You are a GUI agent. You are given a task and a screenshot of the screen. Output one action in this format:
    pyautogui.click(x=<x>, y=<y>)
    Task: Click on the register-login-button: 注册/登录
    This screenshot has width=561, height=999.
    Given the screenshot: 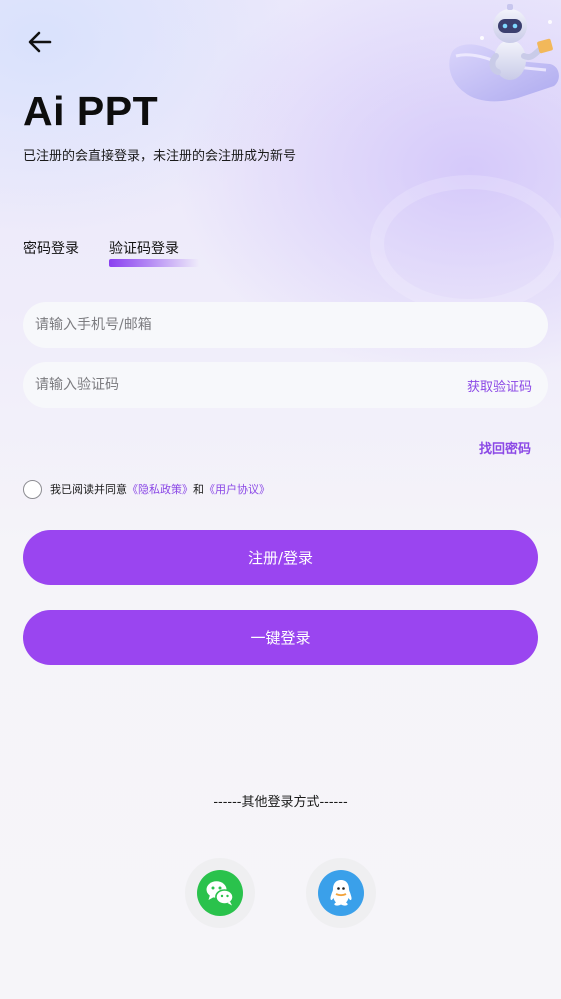 What is the action you would take?
    pyautogui.click(x=280, y=557)
    